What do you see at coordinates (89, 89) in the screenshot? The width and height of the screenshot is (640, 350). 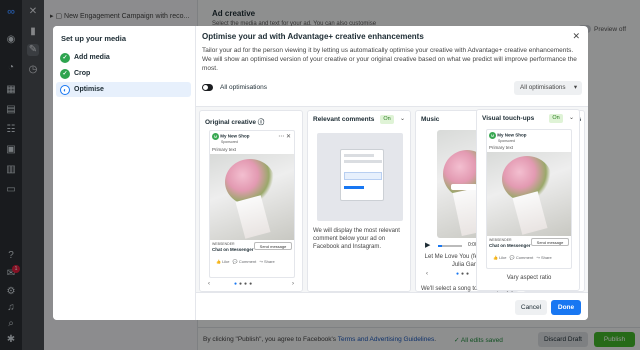 I see `step-label: Optimise` at bounding box center [89, 89].